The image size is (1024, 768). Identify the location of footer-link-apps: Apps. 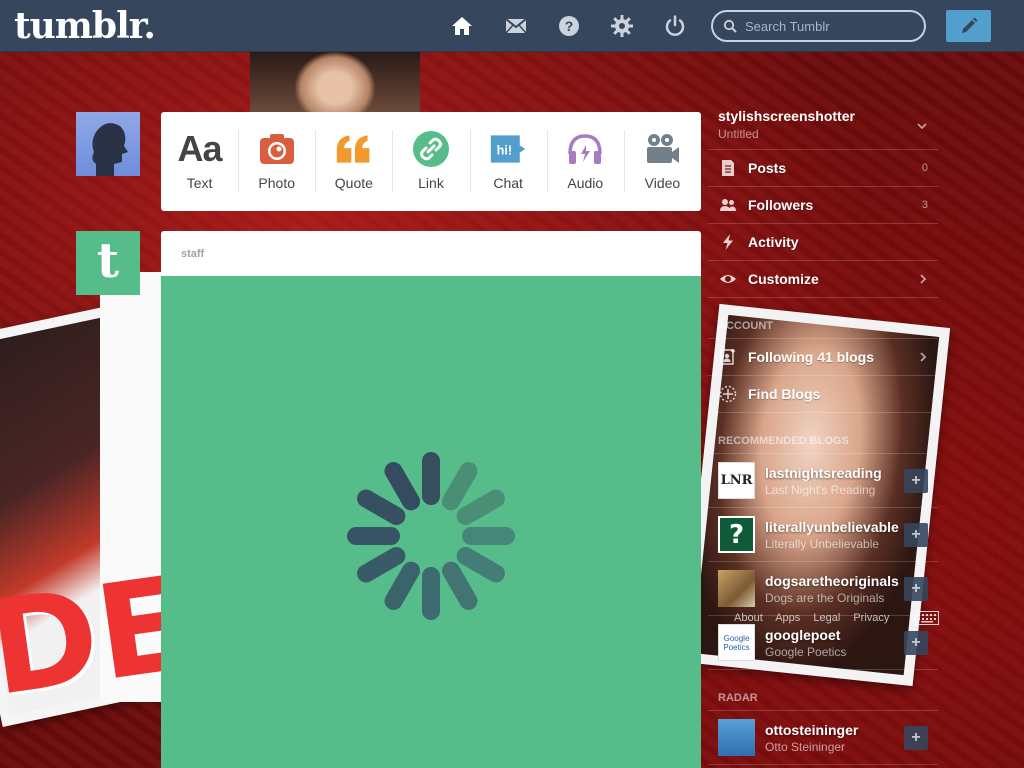
(787, 618).